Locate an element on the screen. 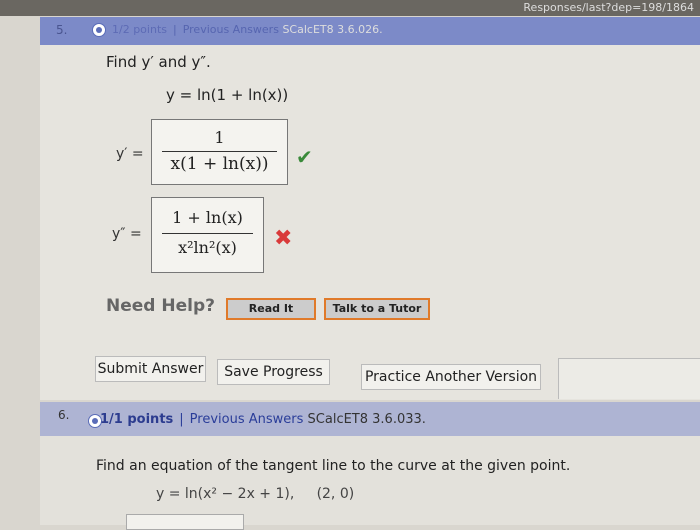 The height and width of the screenshot is (530, 700). expand-icon is located at coordinates (99, 30).